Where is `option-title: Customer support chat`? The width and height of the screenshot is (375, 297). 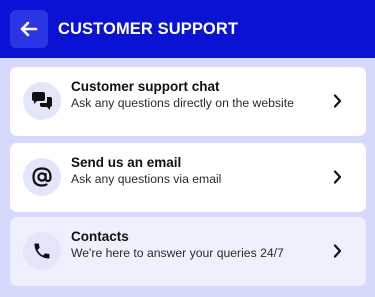
option-title: Customer support chat is located at coordinates (145, 86).